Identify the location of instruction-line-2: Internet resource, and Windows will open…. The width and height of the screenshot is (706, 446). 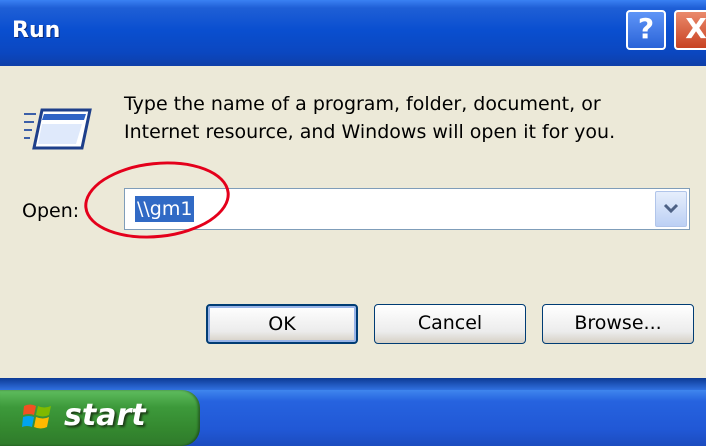
(370, 132).